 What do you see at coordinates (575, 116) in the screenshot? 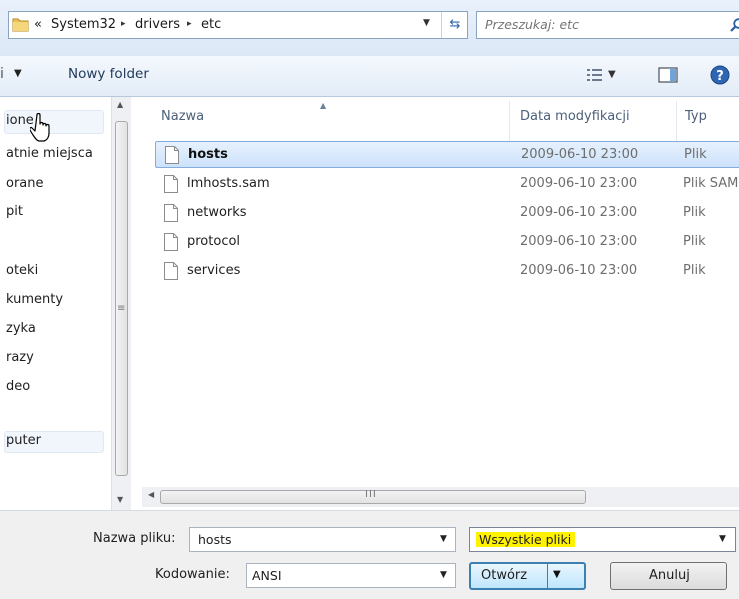
I see `column-header-date: Data modyfikacji` at bounding box center [575, 116].